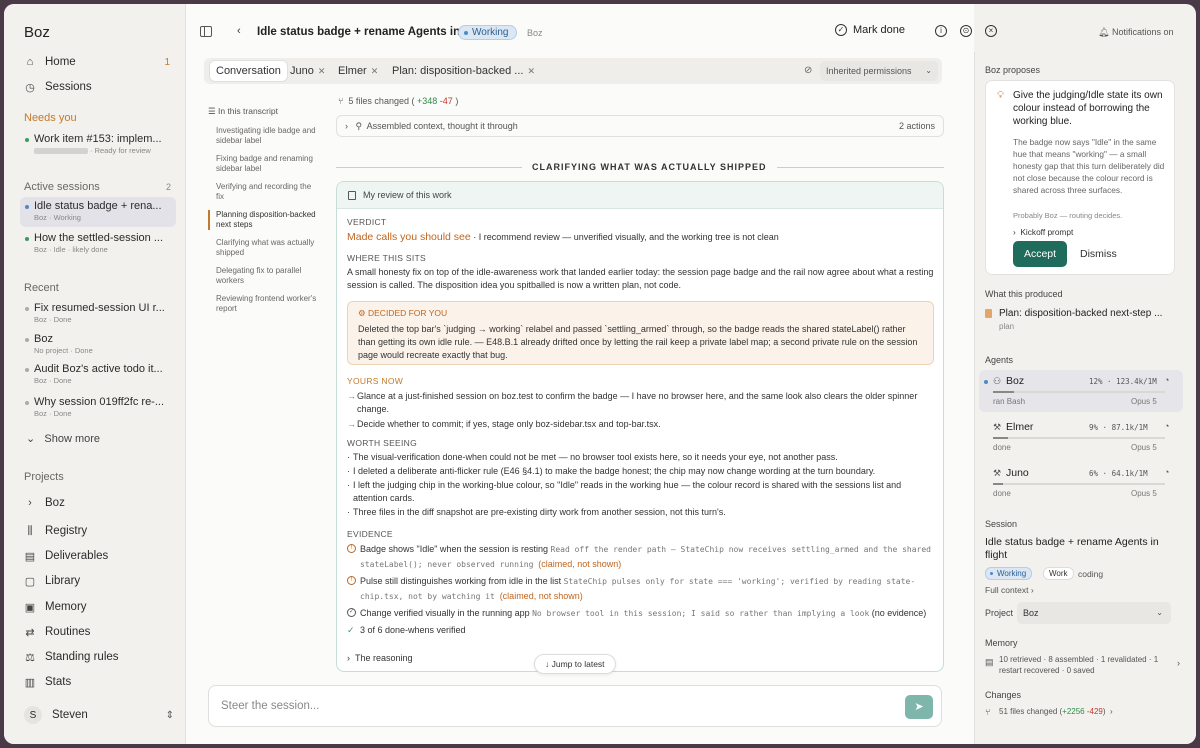  I want to click on notifications-toggle: 🔔︎ Notifications on, so click(1136, 32).